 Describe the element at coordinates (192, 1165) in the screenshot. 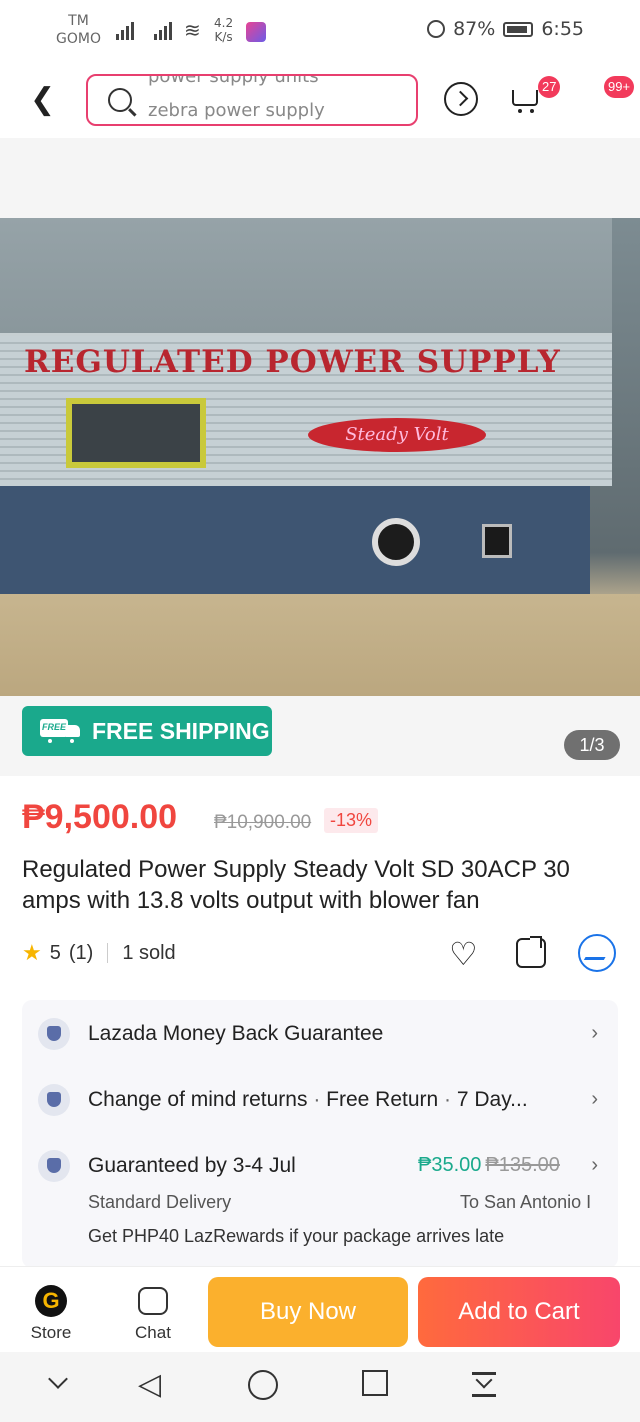

I see `delivery-label: Guaranteed by 3-4 Jul` at that location.